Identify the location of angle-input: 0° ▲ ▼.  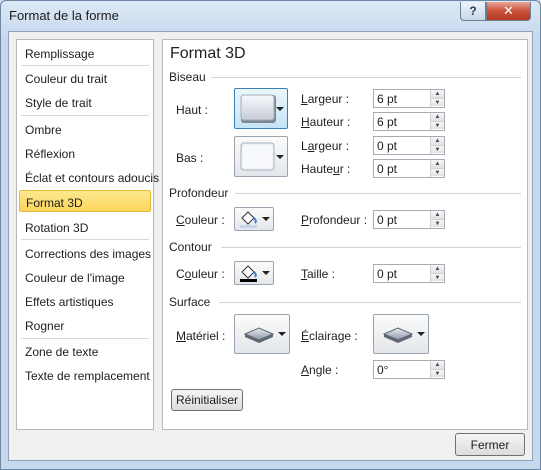
(409, 369).